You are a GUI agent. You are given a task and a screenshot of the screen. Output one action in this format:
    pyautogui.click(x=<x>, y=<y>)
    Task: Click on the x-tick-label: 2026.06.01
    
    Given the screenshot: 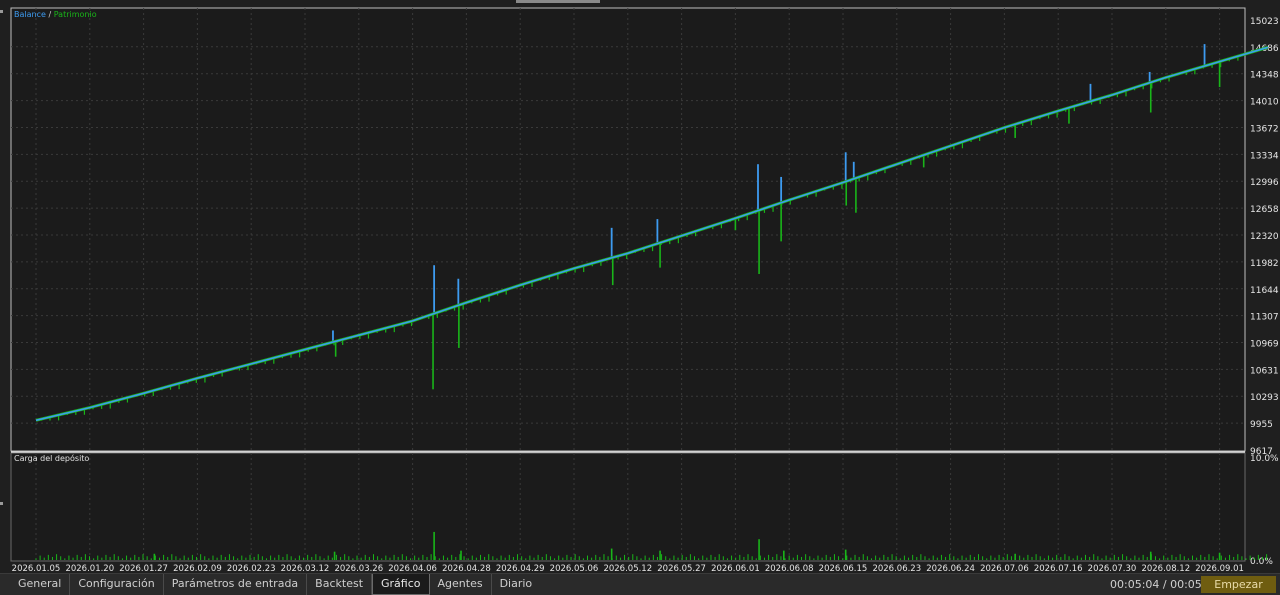 What is the action you would take?
    pyautogui.click(x=735, y=568)
    